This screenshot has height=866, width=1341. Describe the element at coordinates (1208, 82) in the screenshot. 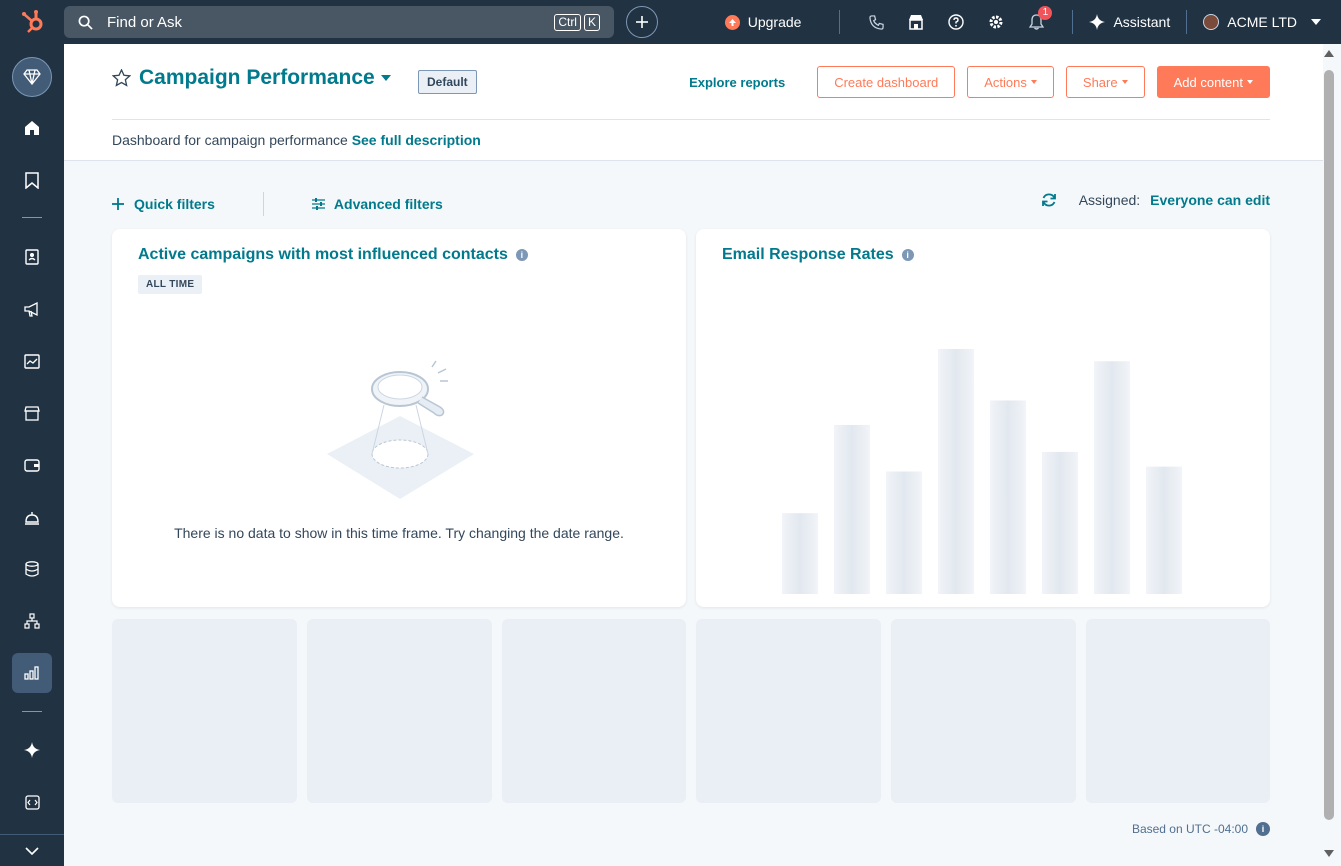

I see `add-content-label: Add content` at that location.